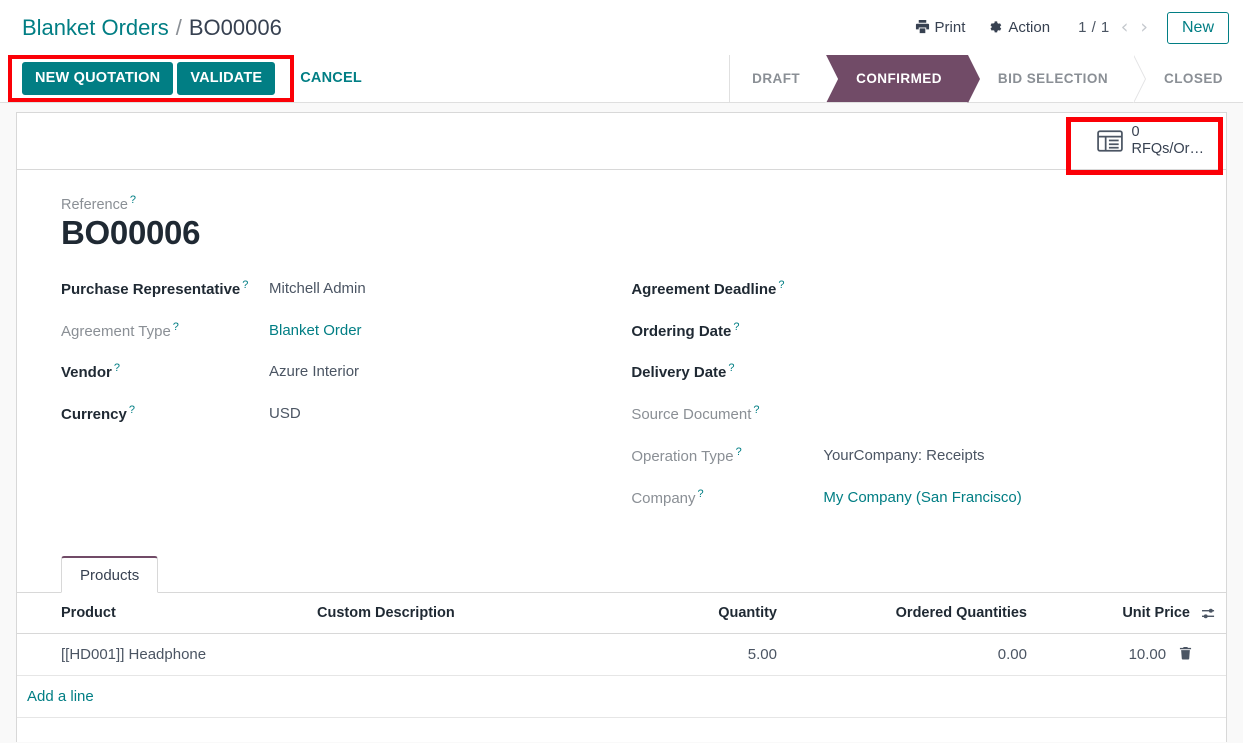 This screenshot has height=743, width=1243. Describe the element at coordinates (315, 331) in the screenshot. I see `field-value: Blanket Order` at that location.